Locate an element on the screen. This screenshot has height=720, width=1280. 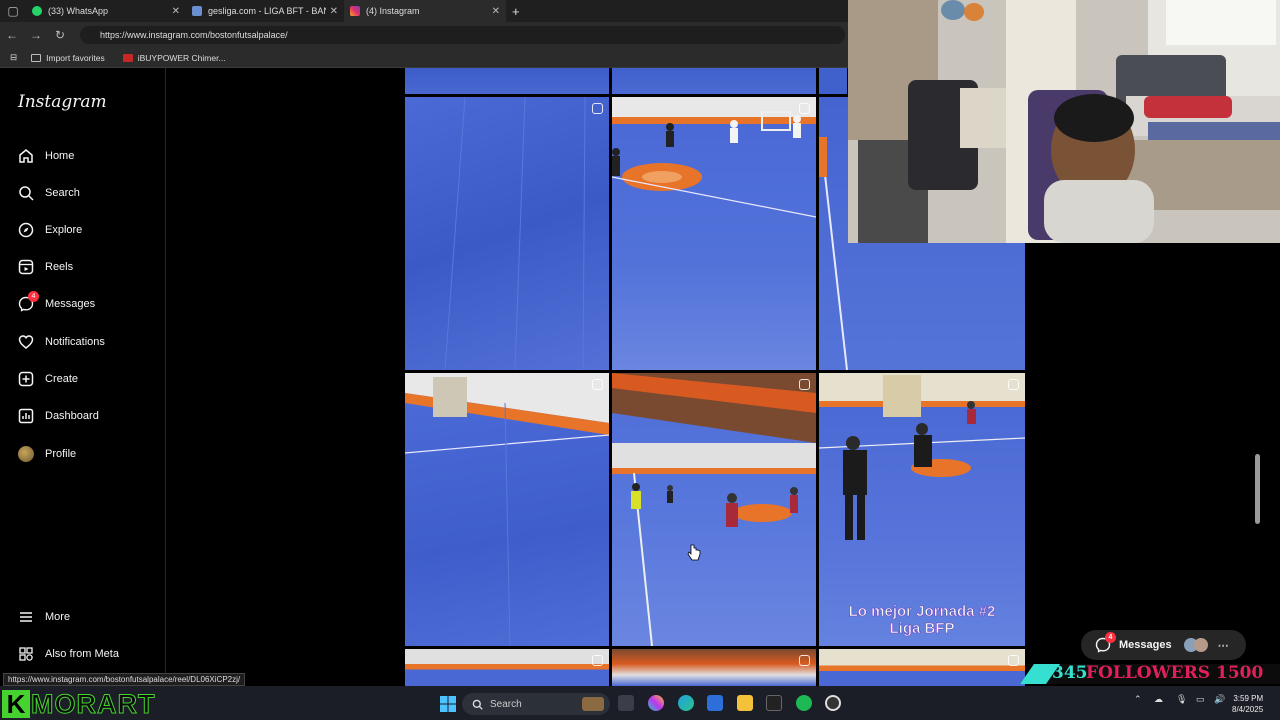
reels-icon is located at coordinates (26, 267).